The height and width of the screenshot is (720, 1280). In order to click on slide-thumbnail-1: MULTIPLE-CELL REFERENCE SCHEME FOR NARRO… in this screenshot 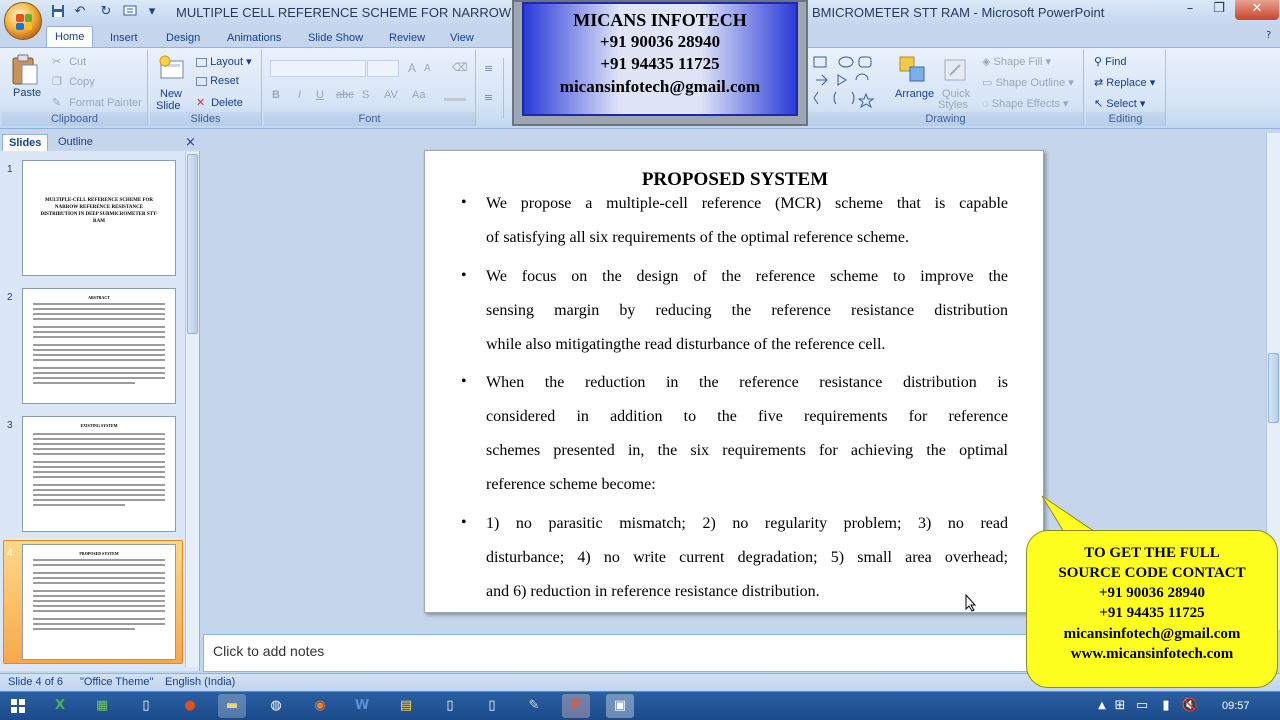, I will do `click(99, 218)`.